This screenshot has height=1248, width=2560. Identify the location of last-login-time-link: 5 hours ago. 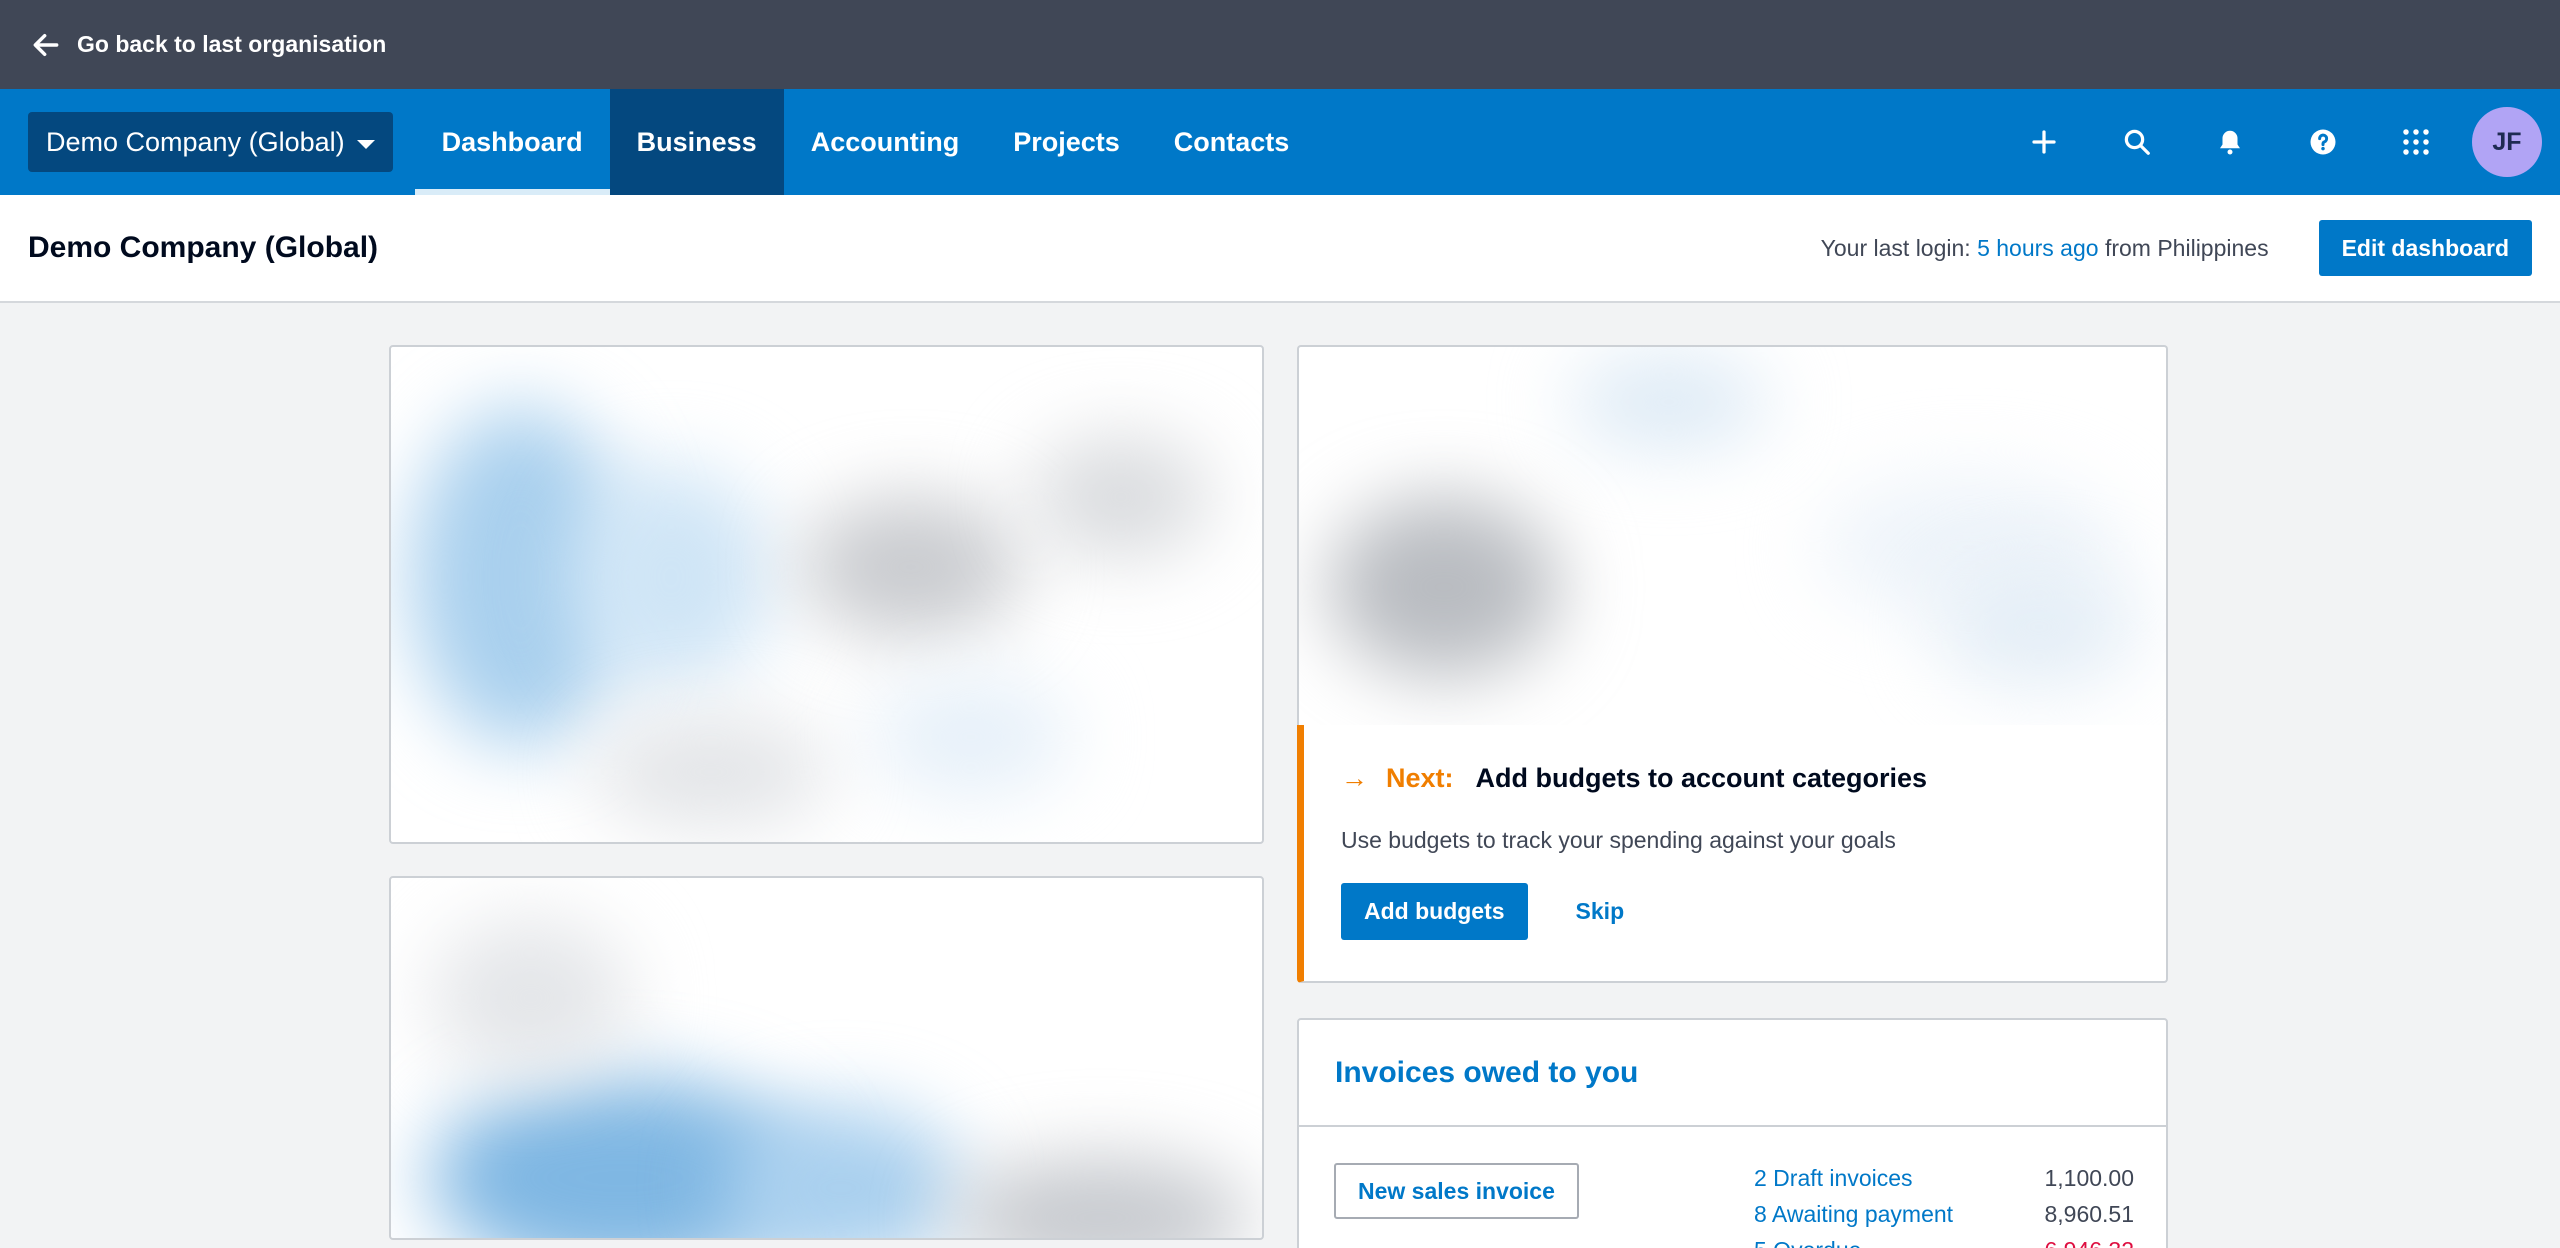
(2037, 248).